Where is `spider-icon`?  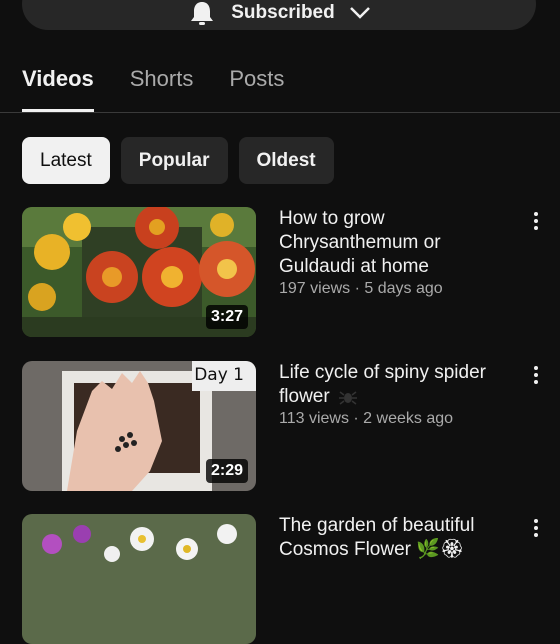
spider-icon is located at coordinates (347, 398).